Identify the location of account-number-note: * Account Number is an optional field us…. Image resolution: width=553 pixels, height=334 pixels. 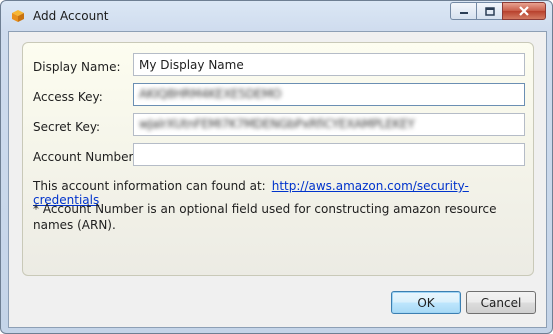
(265, 217).